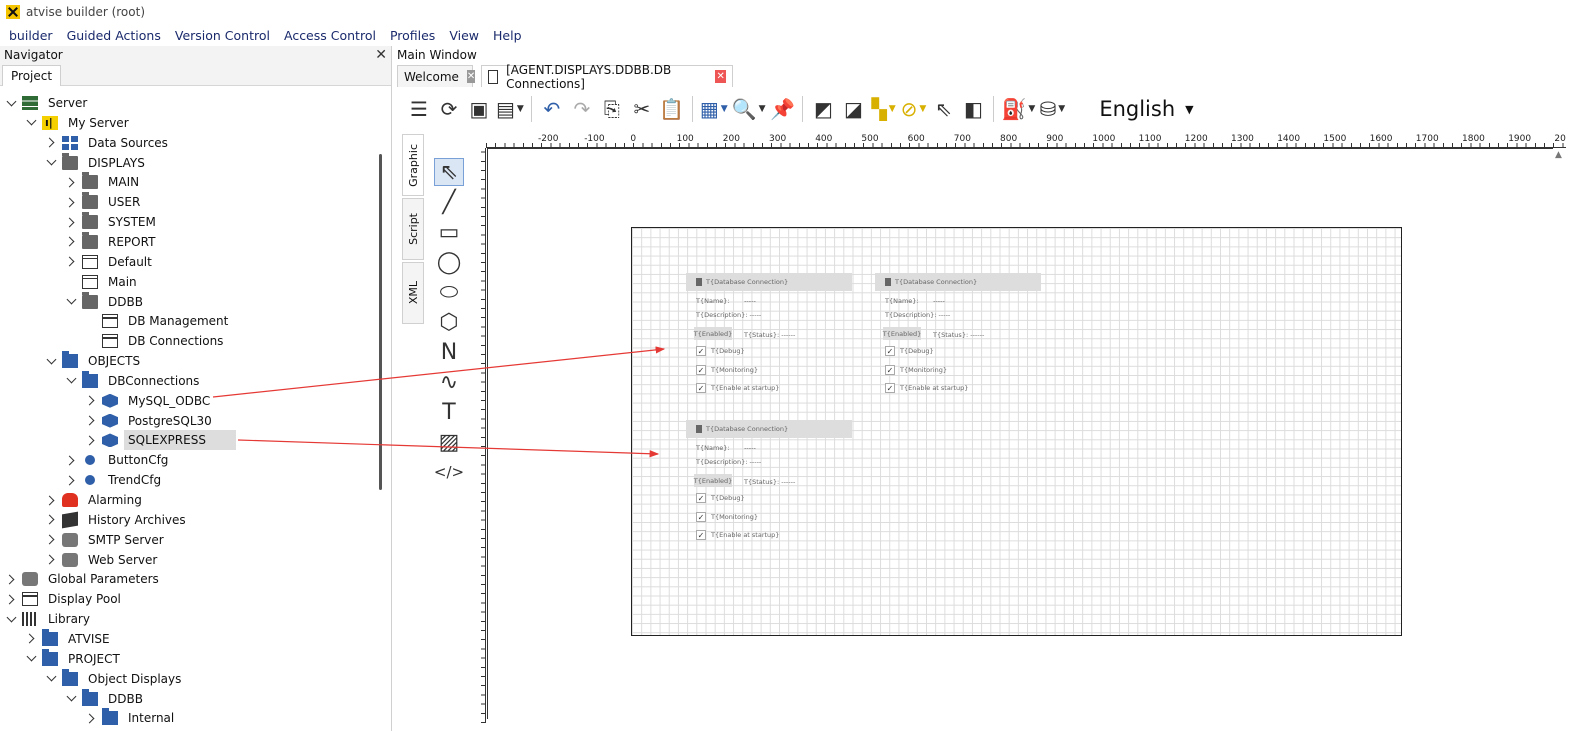 Image resolution: width=1583 pixels, height=731 pixels. What do you see at coordinates (464, 35) in the screenshot?
I see `menu-view: View` at bounding box center [464, 35].